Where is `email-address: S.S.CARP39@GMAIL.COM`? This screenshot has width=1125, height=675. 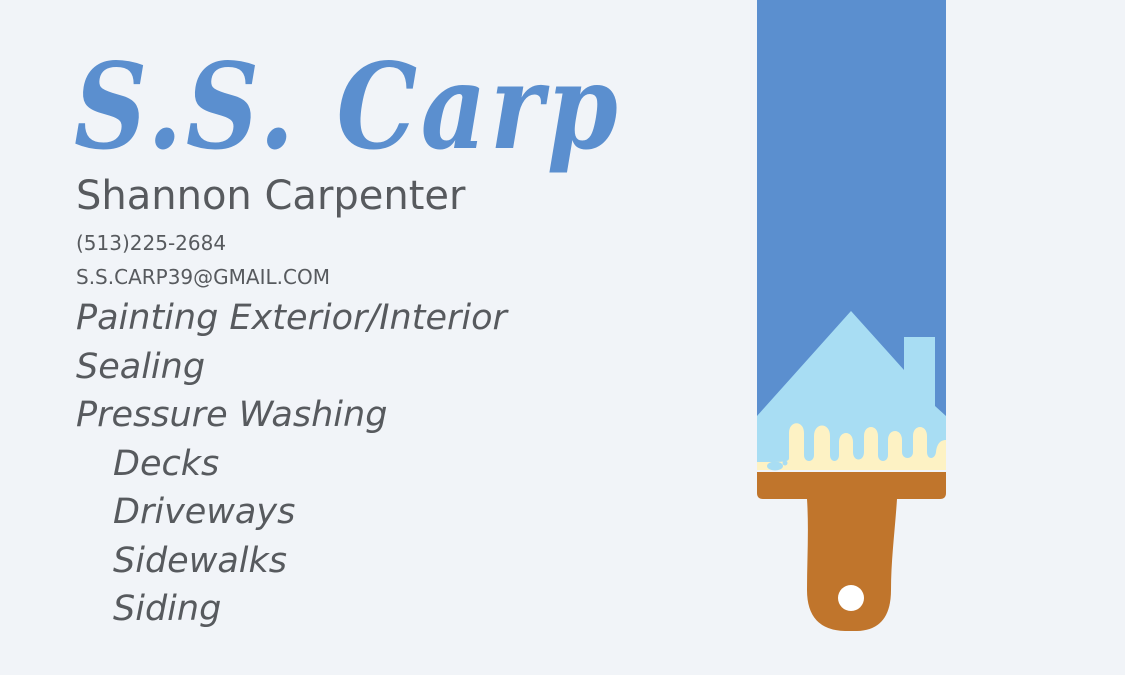
email-address: S.S.CARP39@GMAIL.COM is located at coordinates (203, 277).